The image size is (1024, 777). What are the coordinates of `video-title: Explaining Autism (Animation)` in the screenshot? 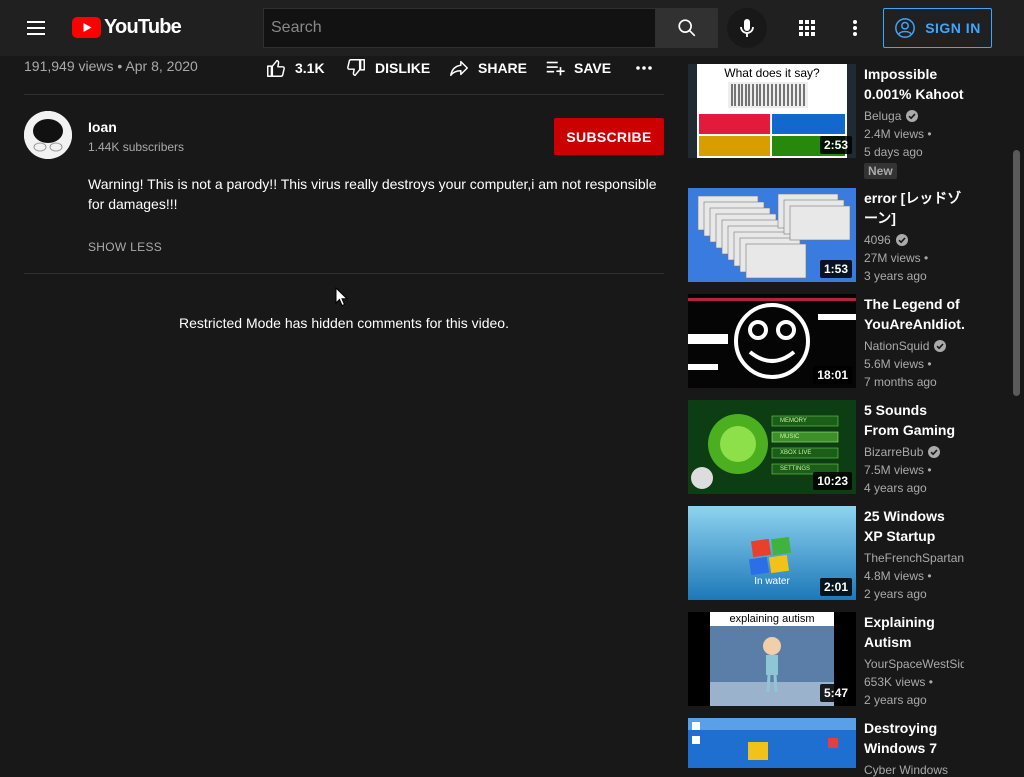 It's located at (914, 632).